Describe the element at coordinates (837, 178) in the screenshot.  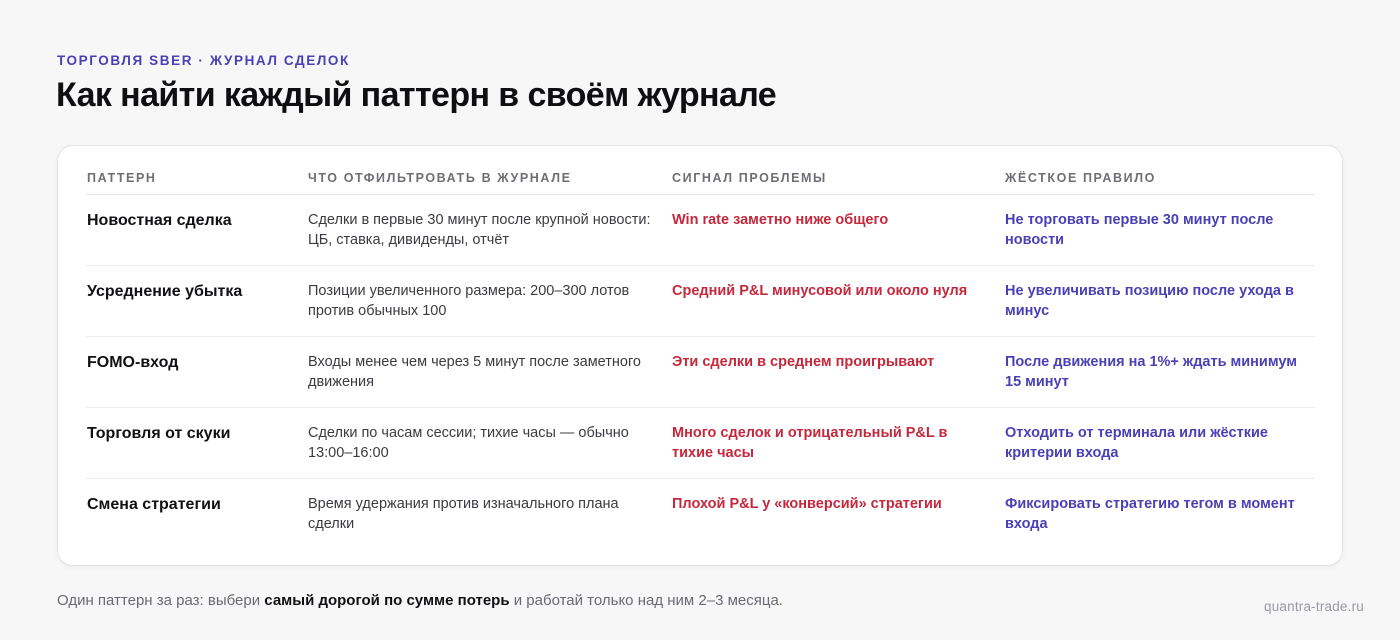
I see `column-header-signal: СИГНАЛ ПРОБЛЕМЫ` at that location.